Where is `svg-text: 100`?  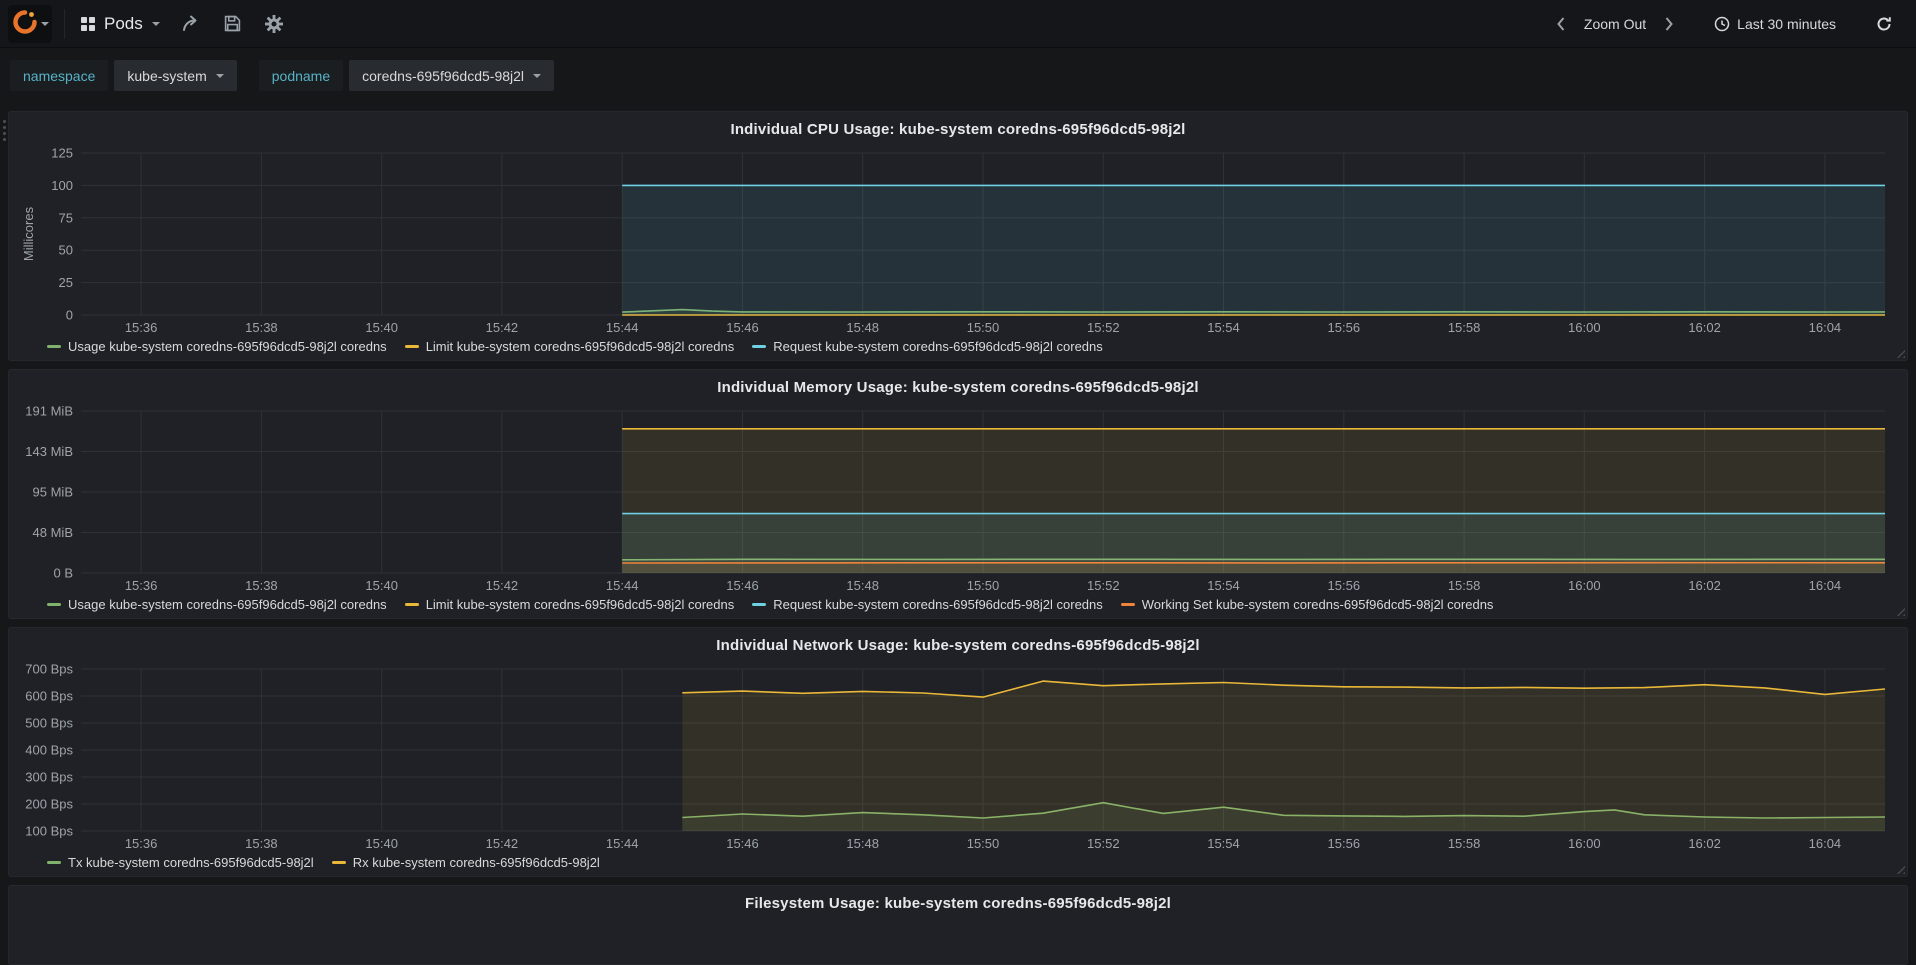
svg-text: 100 is located at coordinates (62, 185).